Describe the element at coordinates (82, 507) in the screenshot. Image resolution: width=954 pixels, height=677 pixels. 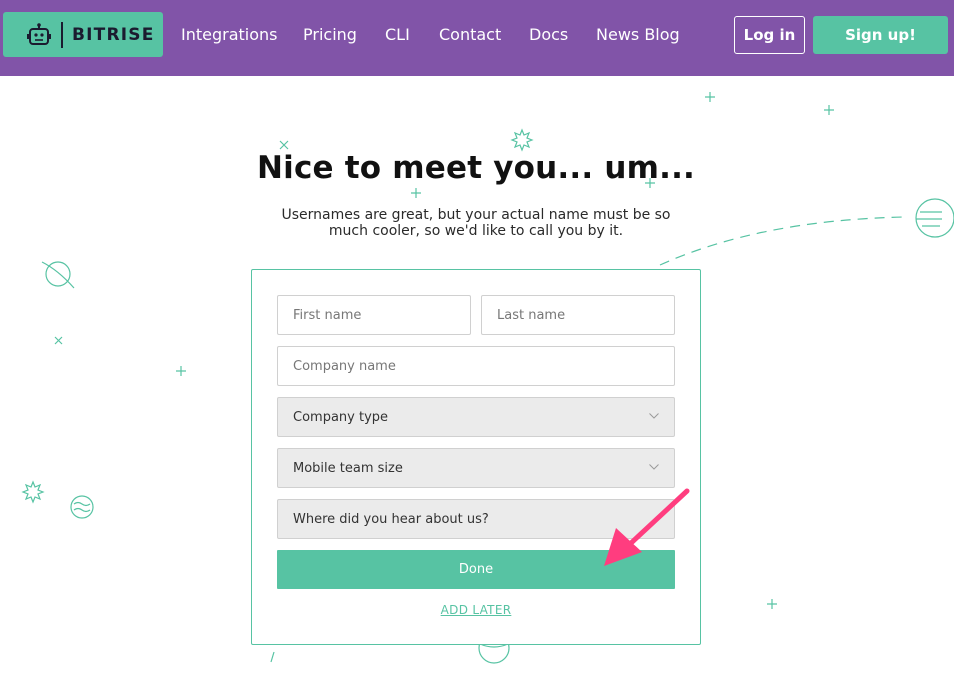
I see `wavy-planet-icon` at that location.